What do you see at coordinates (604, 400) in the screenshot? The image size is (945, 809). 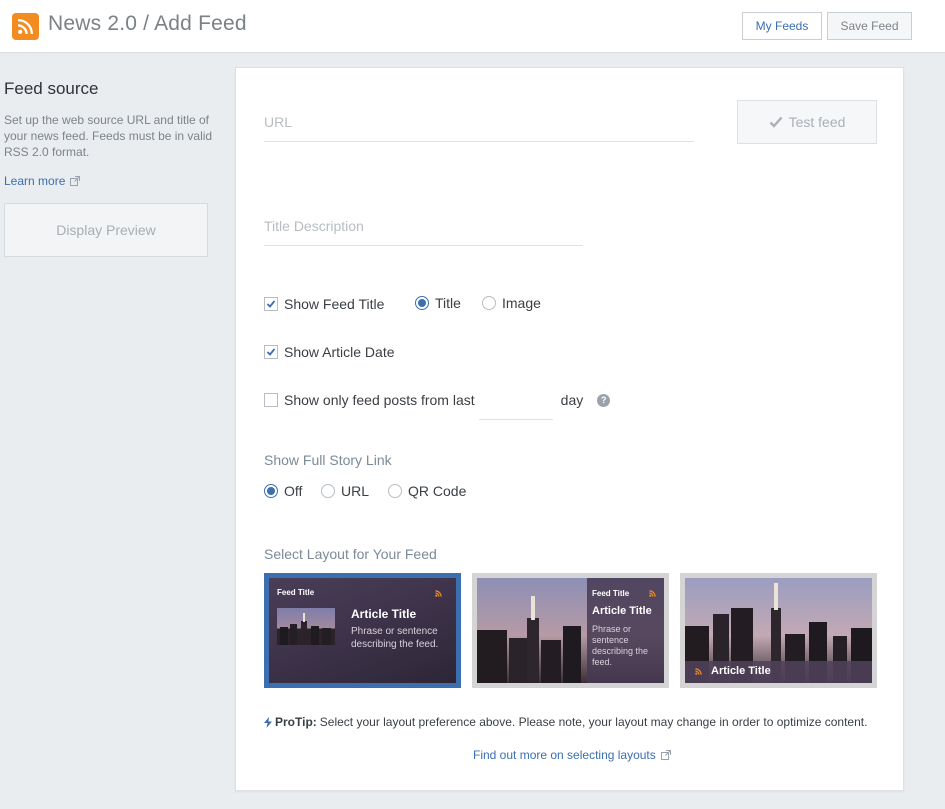 I see `help-icon: ?` at bounding box center [604, 400].